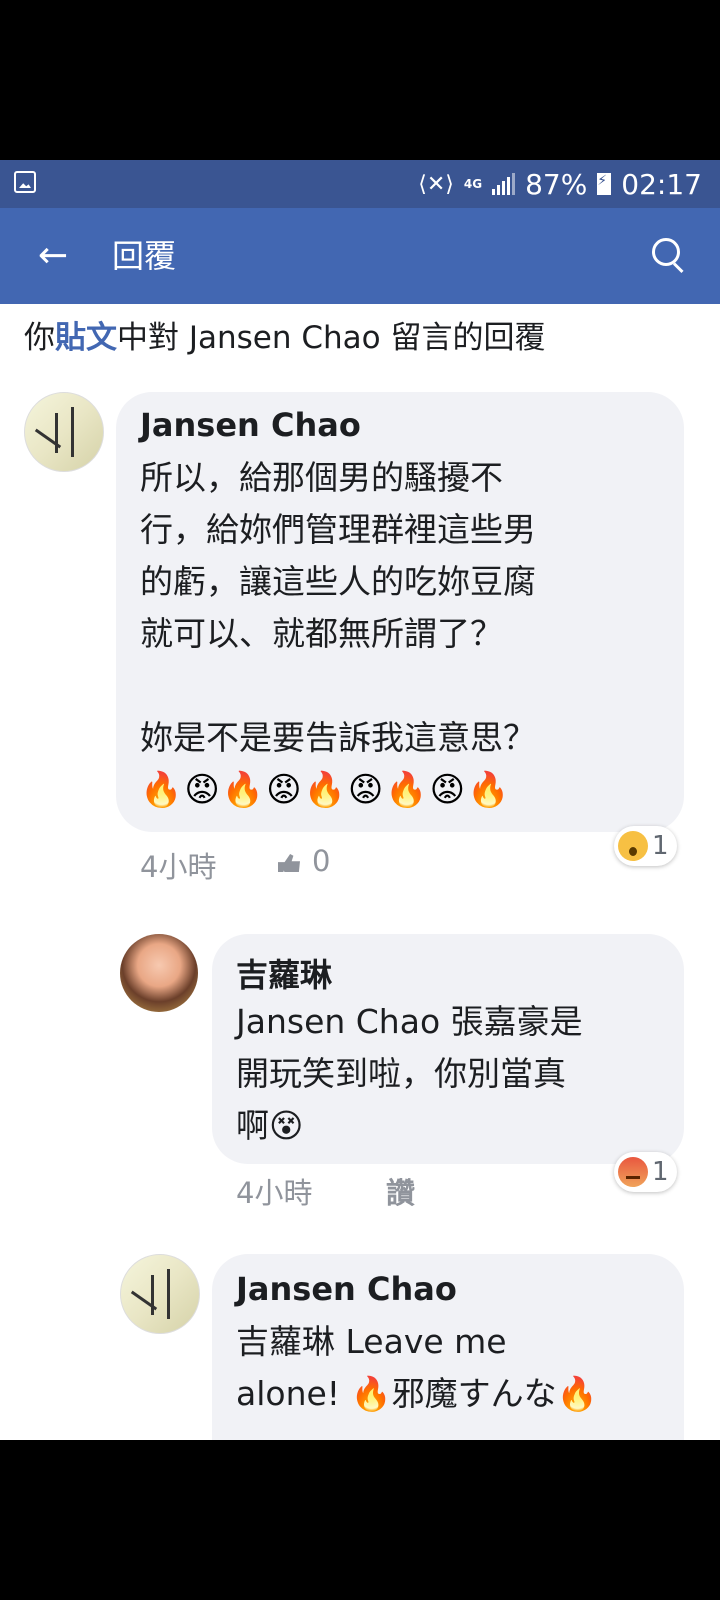 Image resolution: width=720 pixels, height=1600 pixels. What do you see at coordinates (304, 861) in the screenshot?
I see `like-button: 0` at bounding box center [304, 861].